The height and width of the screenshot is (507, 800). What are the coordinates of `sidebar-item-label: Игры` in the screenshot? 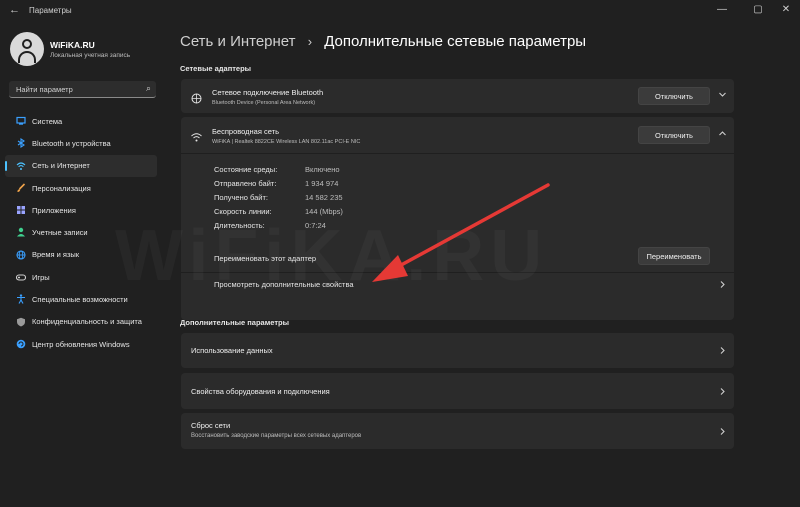 It's located at (41, 277).